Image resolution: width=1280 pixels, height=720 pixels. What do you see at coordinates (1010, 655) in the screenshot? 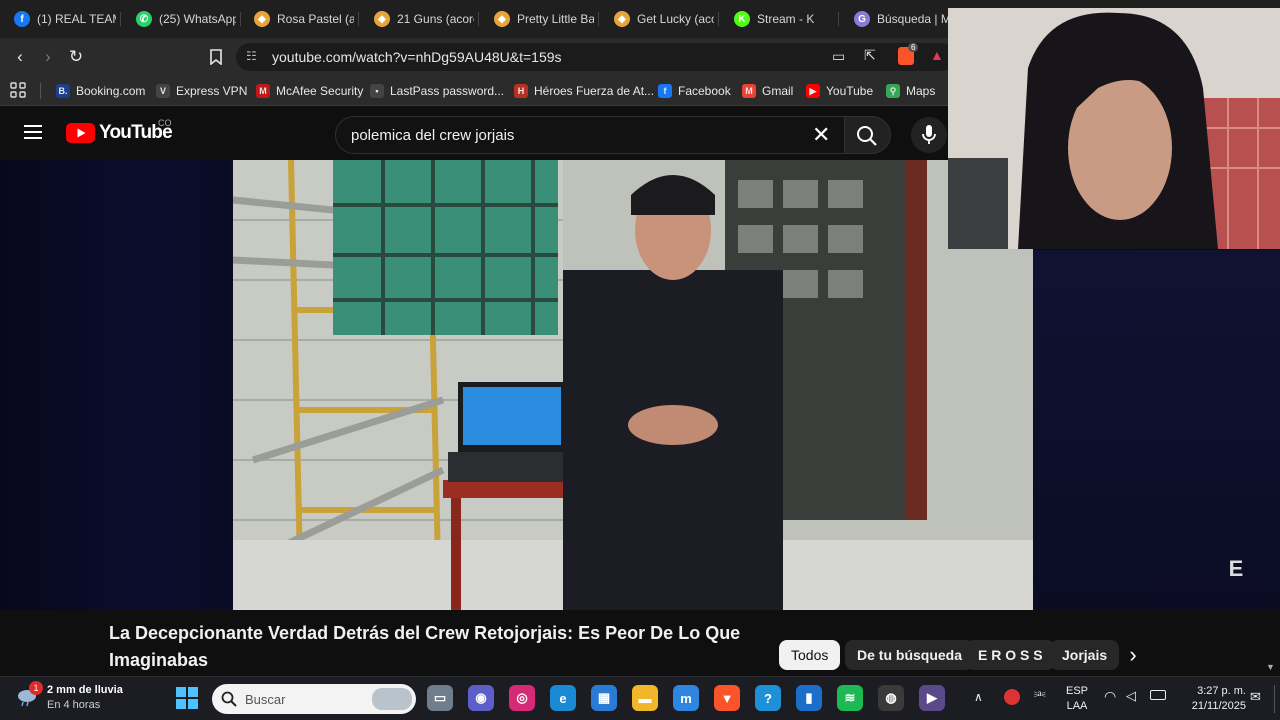
I see `filter-chip: E R O S S` at bounding box center [1010, 655].